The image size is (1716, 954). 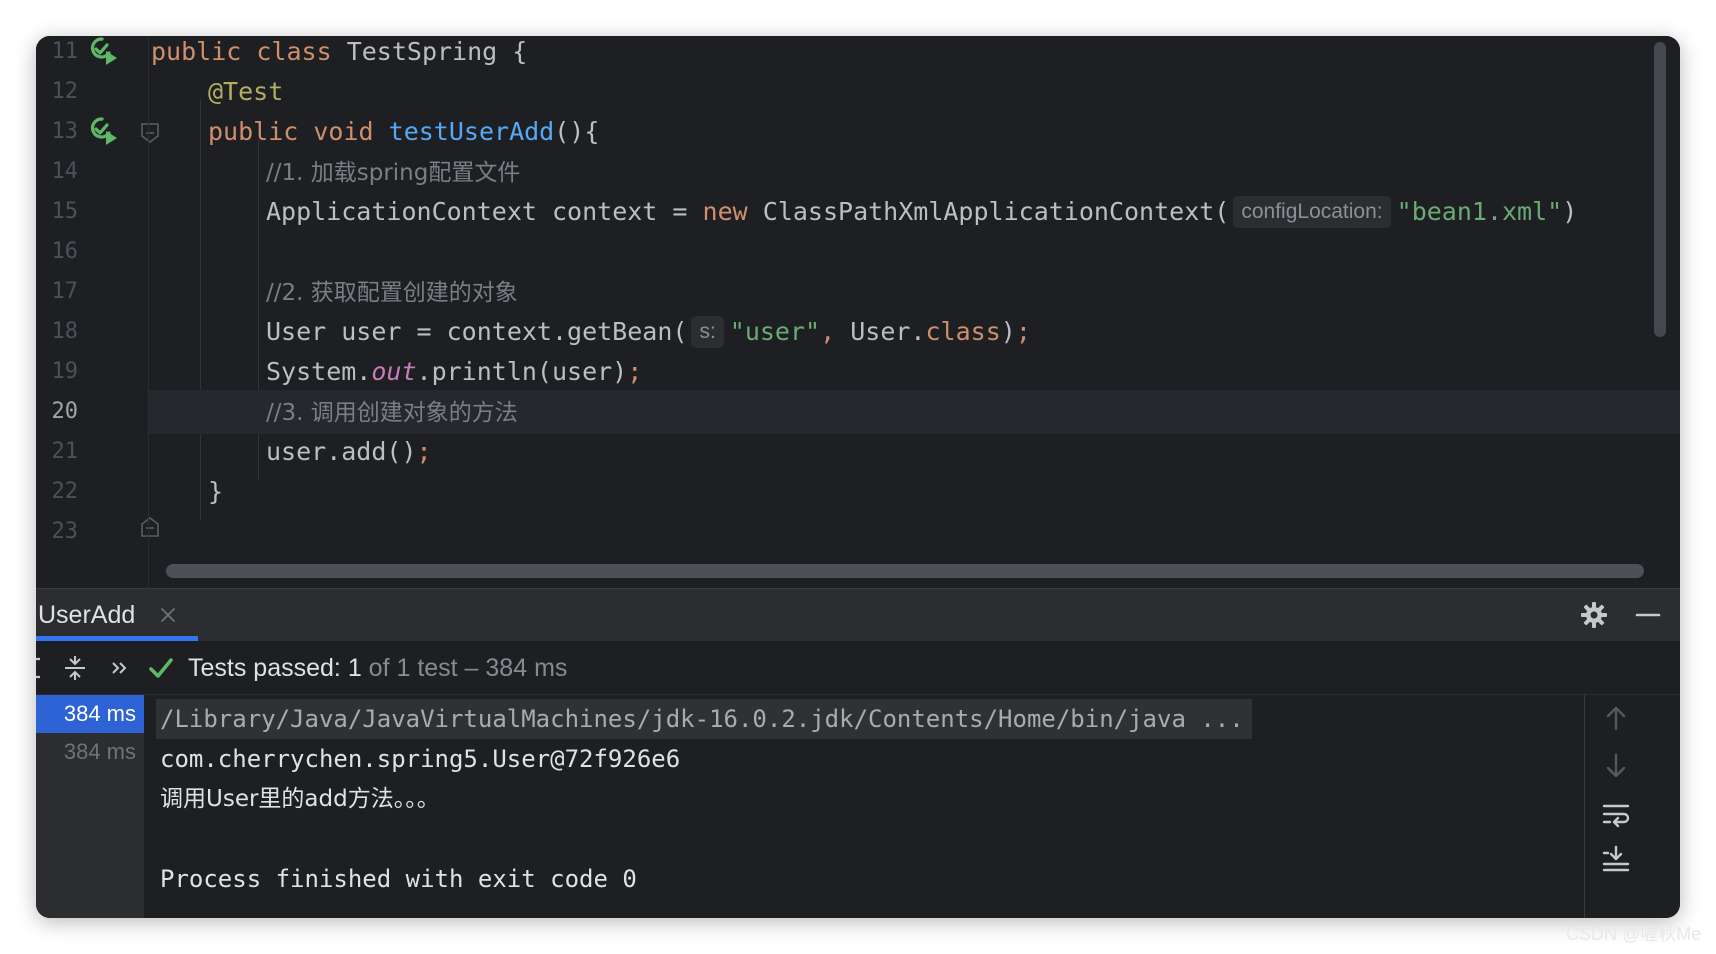 What do you see at coordinates (1616, 718) in the screenshot?
I see `arrow-up-icon` at bounding box center [1616, 718].